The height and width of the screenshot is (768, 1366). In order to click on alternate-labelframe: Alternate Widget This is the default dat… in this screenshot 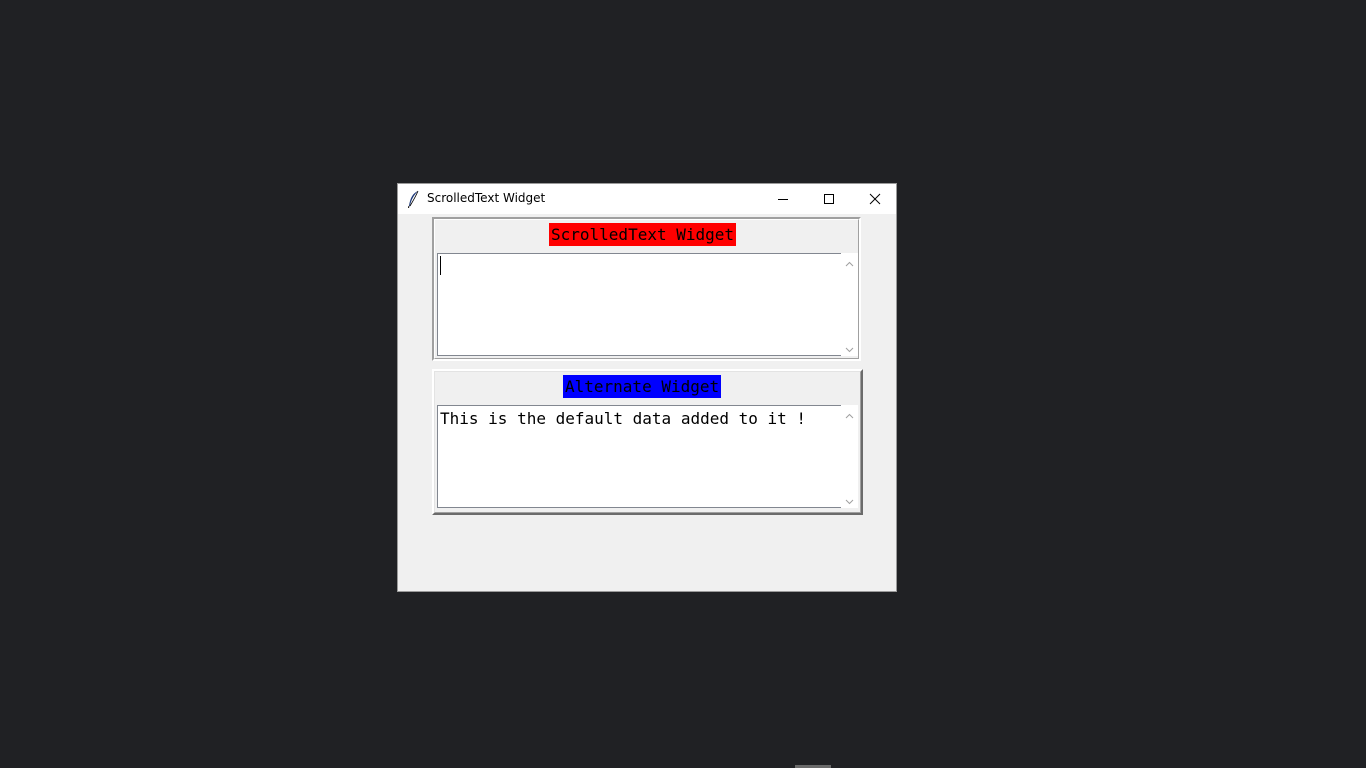, I will do `click(647, 442)`.